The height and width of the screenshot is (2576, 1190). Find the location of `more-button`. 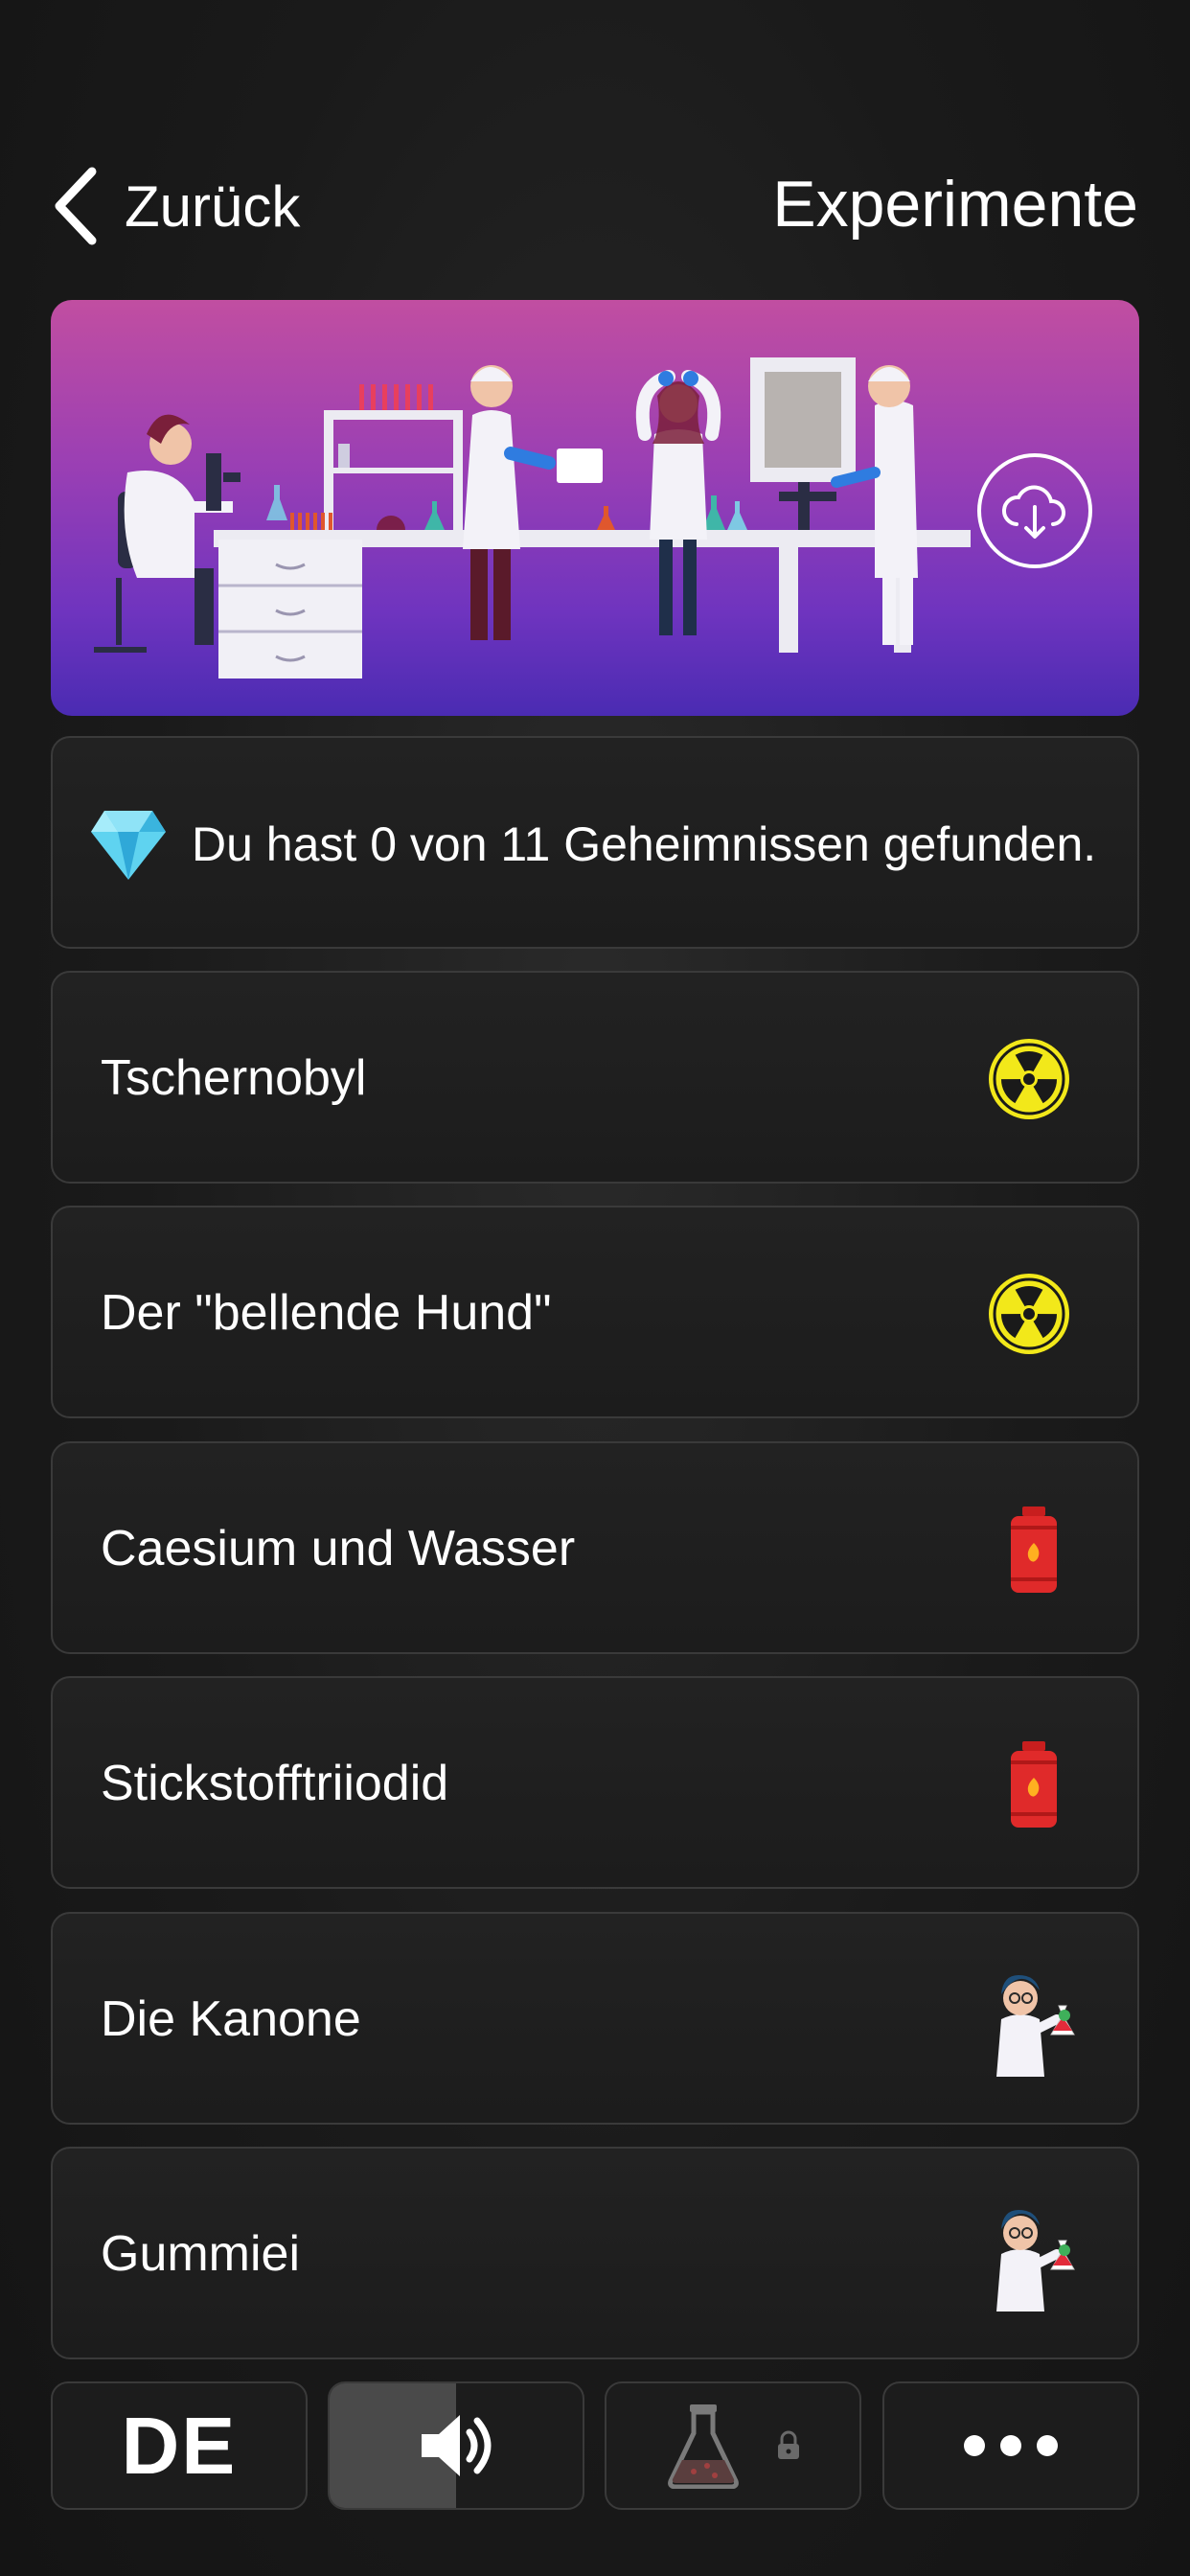

more-button is located at coordinates (1011, 2445).